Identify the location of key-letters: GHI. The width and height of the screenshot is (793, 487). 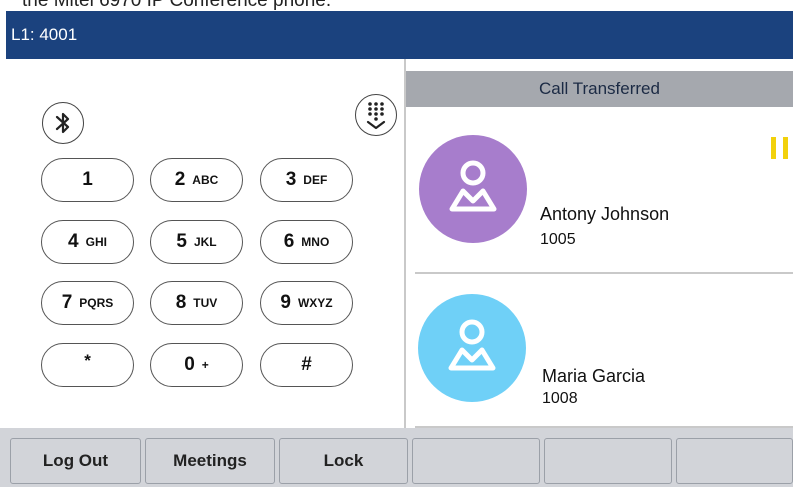
(96, 242).